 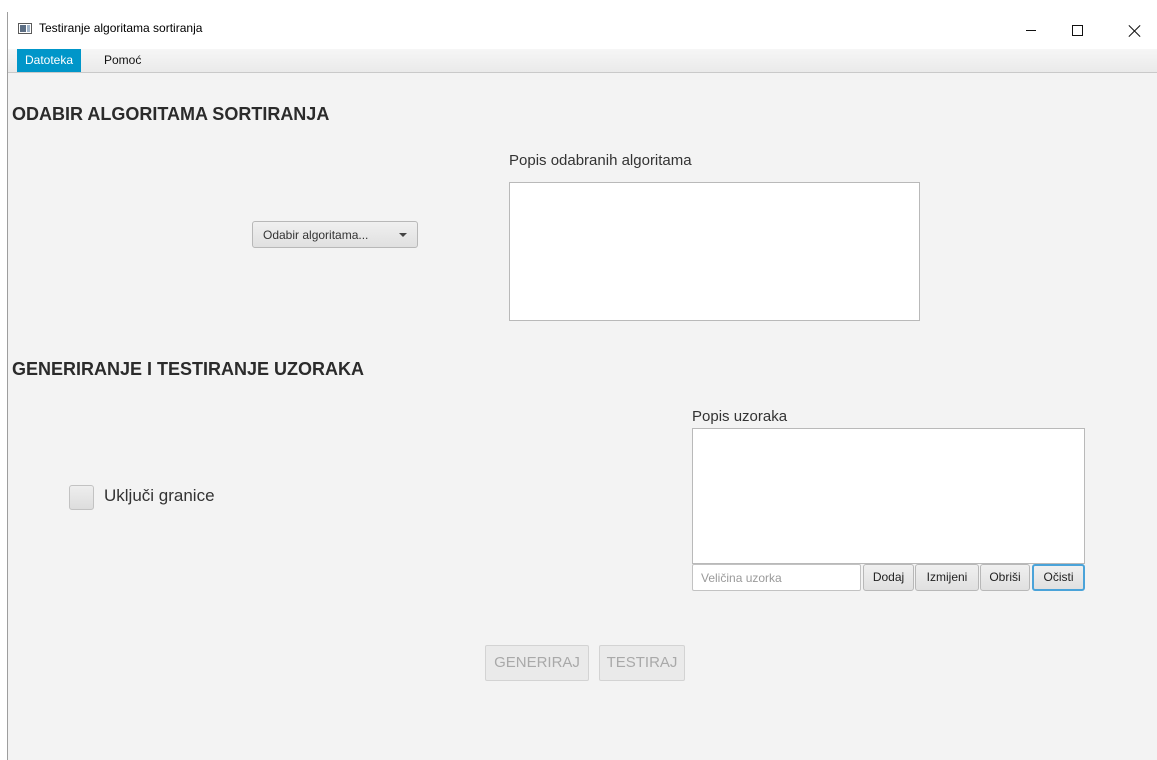 I want to click on menu-datoteka: Datoteka, so click(x=49, y=60).